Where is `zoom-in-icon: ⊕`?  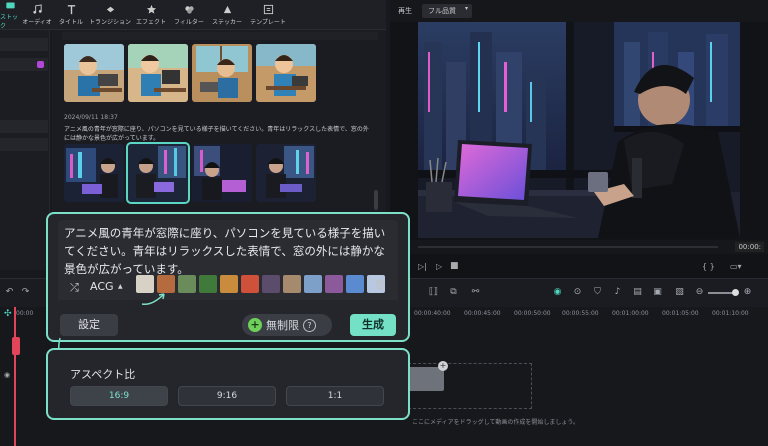 zoom-in-icon: ⊕ is located at coordinates (747, 292).